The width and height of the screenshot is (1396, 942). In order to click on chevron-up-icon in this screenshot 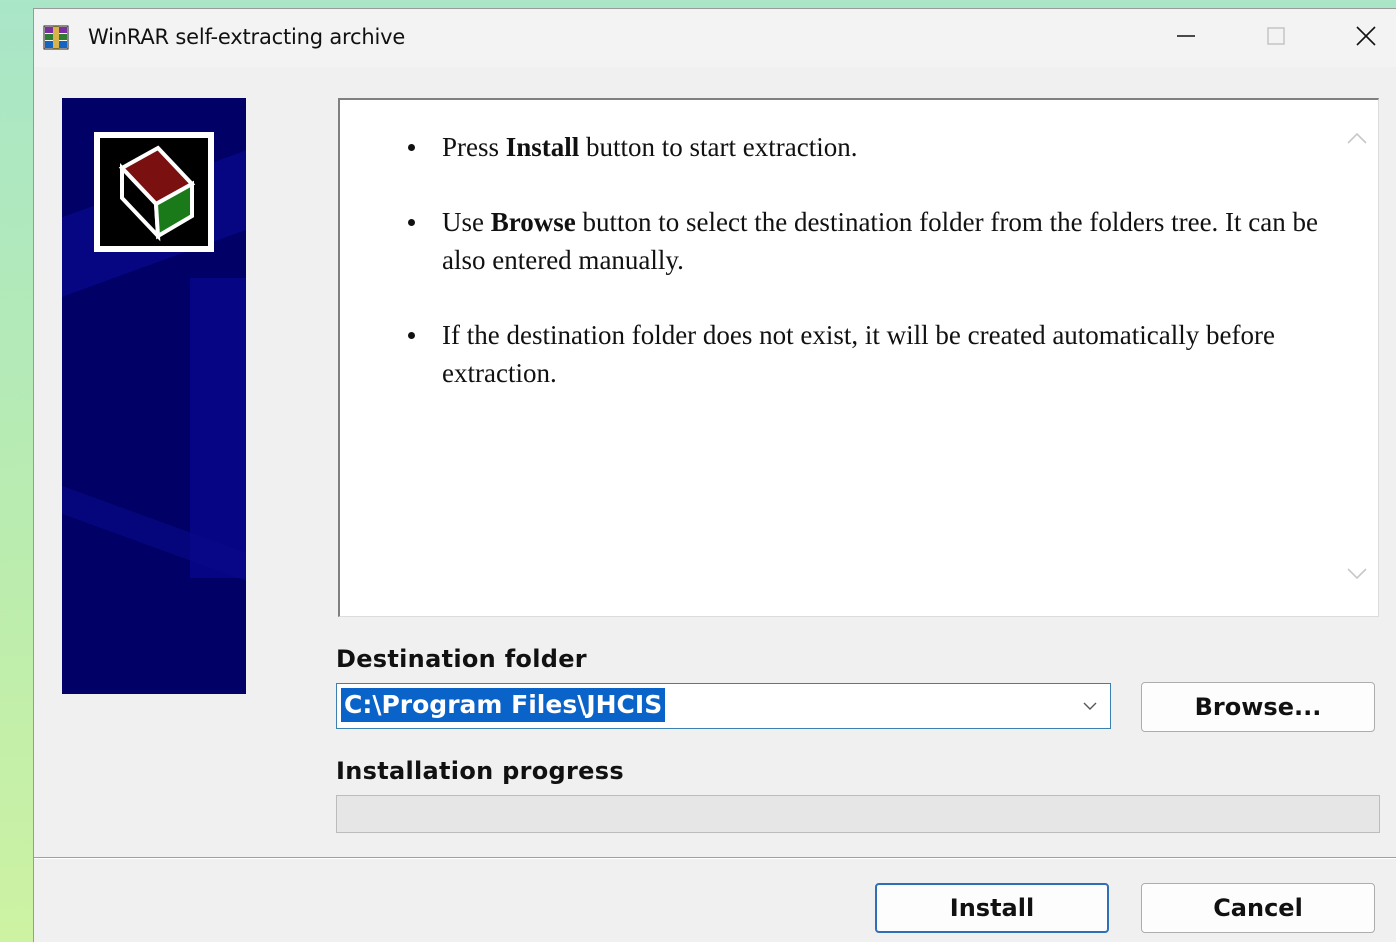, I will do `click(1357, 141)`.